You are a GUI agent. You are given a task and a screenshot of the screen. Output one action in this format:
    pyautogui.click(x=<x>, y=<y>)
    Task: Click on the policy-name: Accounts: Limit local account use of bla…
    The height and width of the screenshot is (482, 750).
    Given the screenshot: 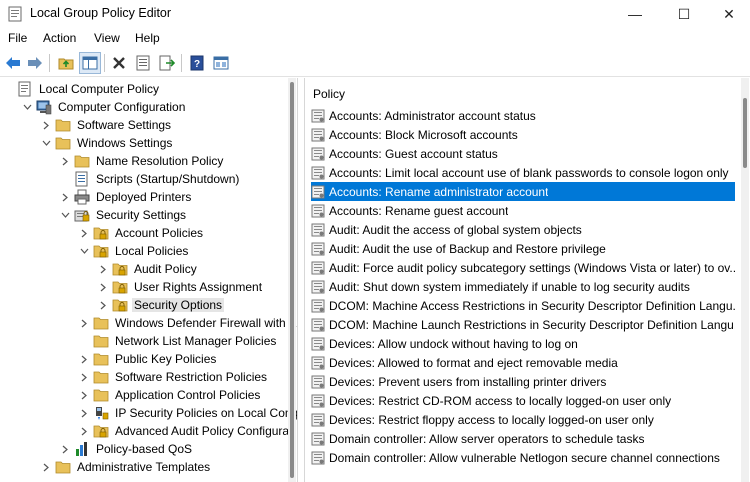 What is the action you would take?
    pyautogui.click(x=529, y=172)
    